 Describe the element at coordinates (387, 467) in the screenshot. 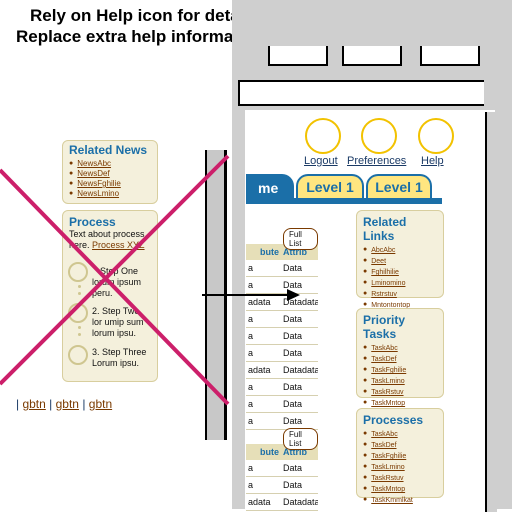

I see `process-item-label: TaskLmino` at that location.